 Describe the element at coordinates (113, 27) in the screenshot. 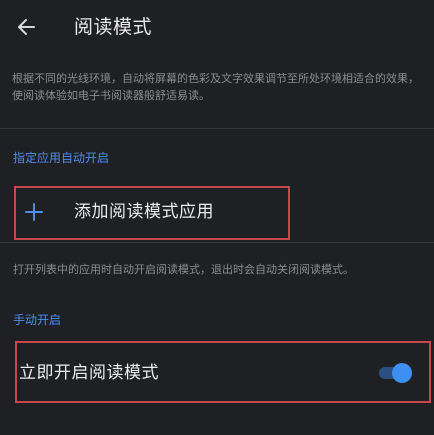

I see `page-title: 阅读模式` at that location.